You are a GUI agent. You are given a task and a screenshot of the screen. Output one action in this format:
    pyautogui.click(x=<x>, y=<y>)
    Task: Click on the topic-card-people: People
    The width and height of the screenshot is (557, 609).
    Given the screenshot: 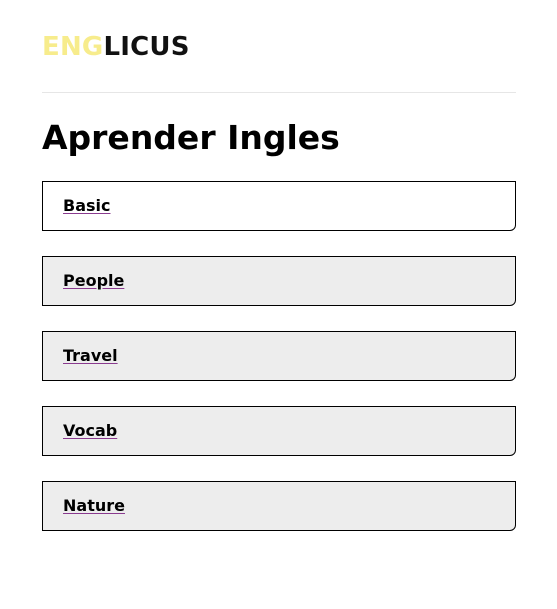 What is the action you would take?
    pyautogui.click(x=279, y=281)
    